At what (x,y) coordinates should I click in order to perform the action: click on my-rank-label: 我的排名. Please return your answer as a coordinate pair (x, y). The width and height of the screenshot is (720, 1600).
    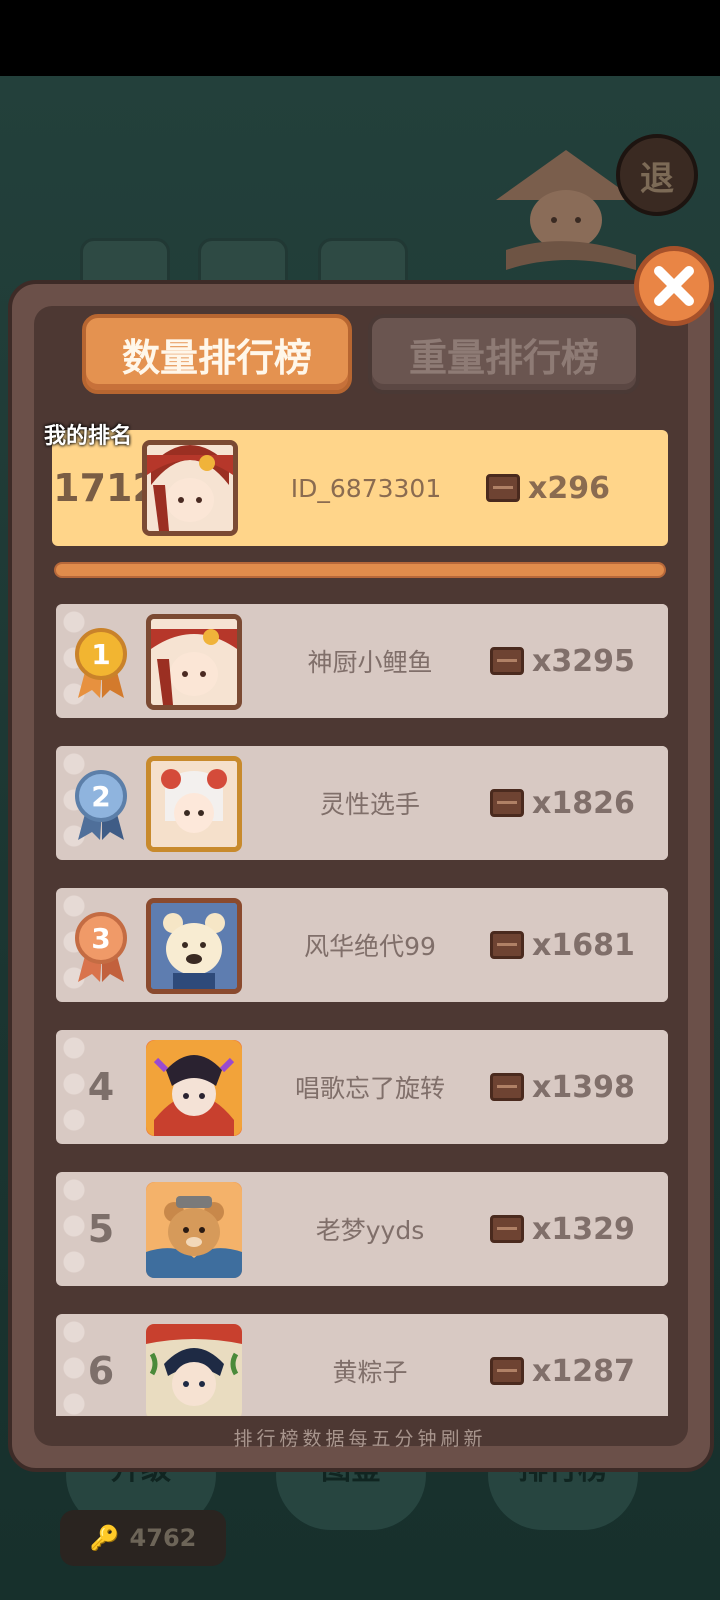
    Looking at the image, I should click on (88, 436).